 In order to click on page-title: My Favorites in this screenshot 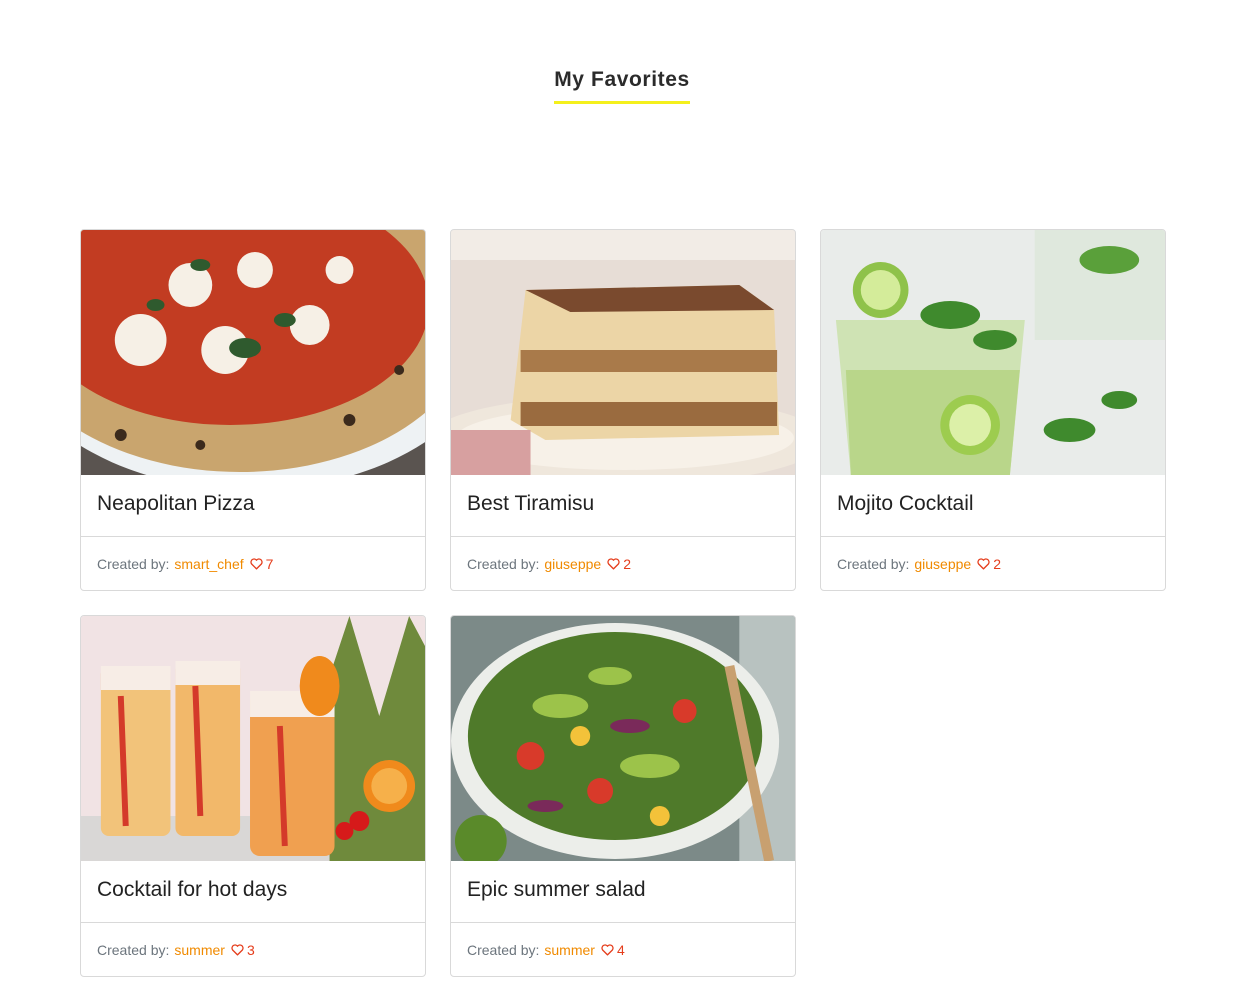, I will do `click(622, 86)`.